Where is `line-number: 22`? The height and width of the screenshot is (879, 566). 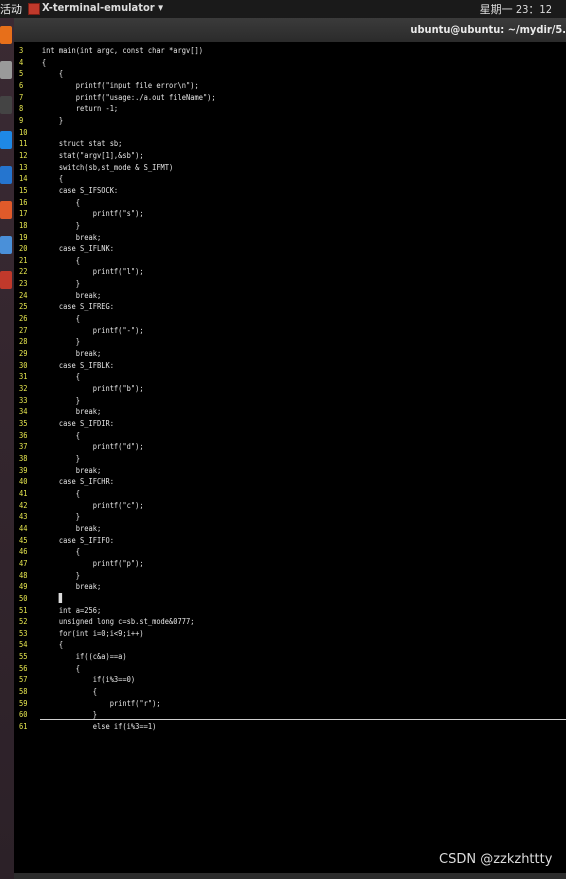 line-number: 22 is located at coordinates (23, 272).